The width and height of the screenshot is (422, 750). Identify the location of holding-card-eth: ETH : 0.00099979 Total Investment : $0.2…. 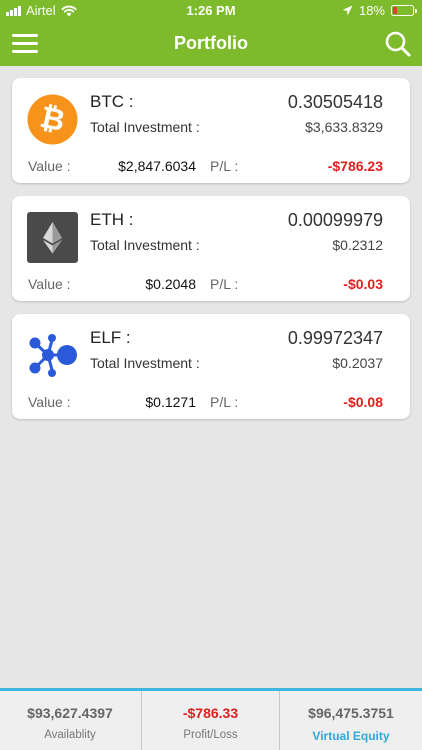
(211, 248).